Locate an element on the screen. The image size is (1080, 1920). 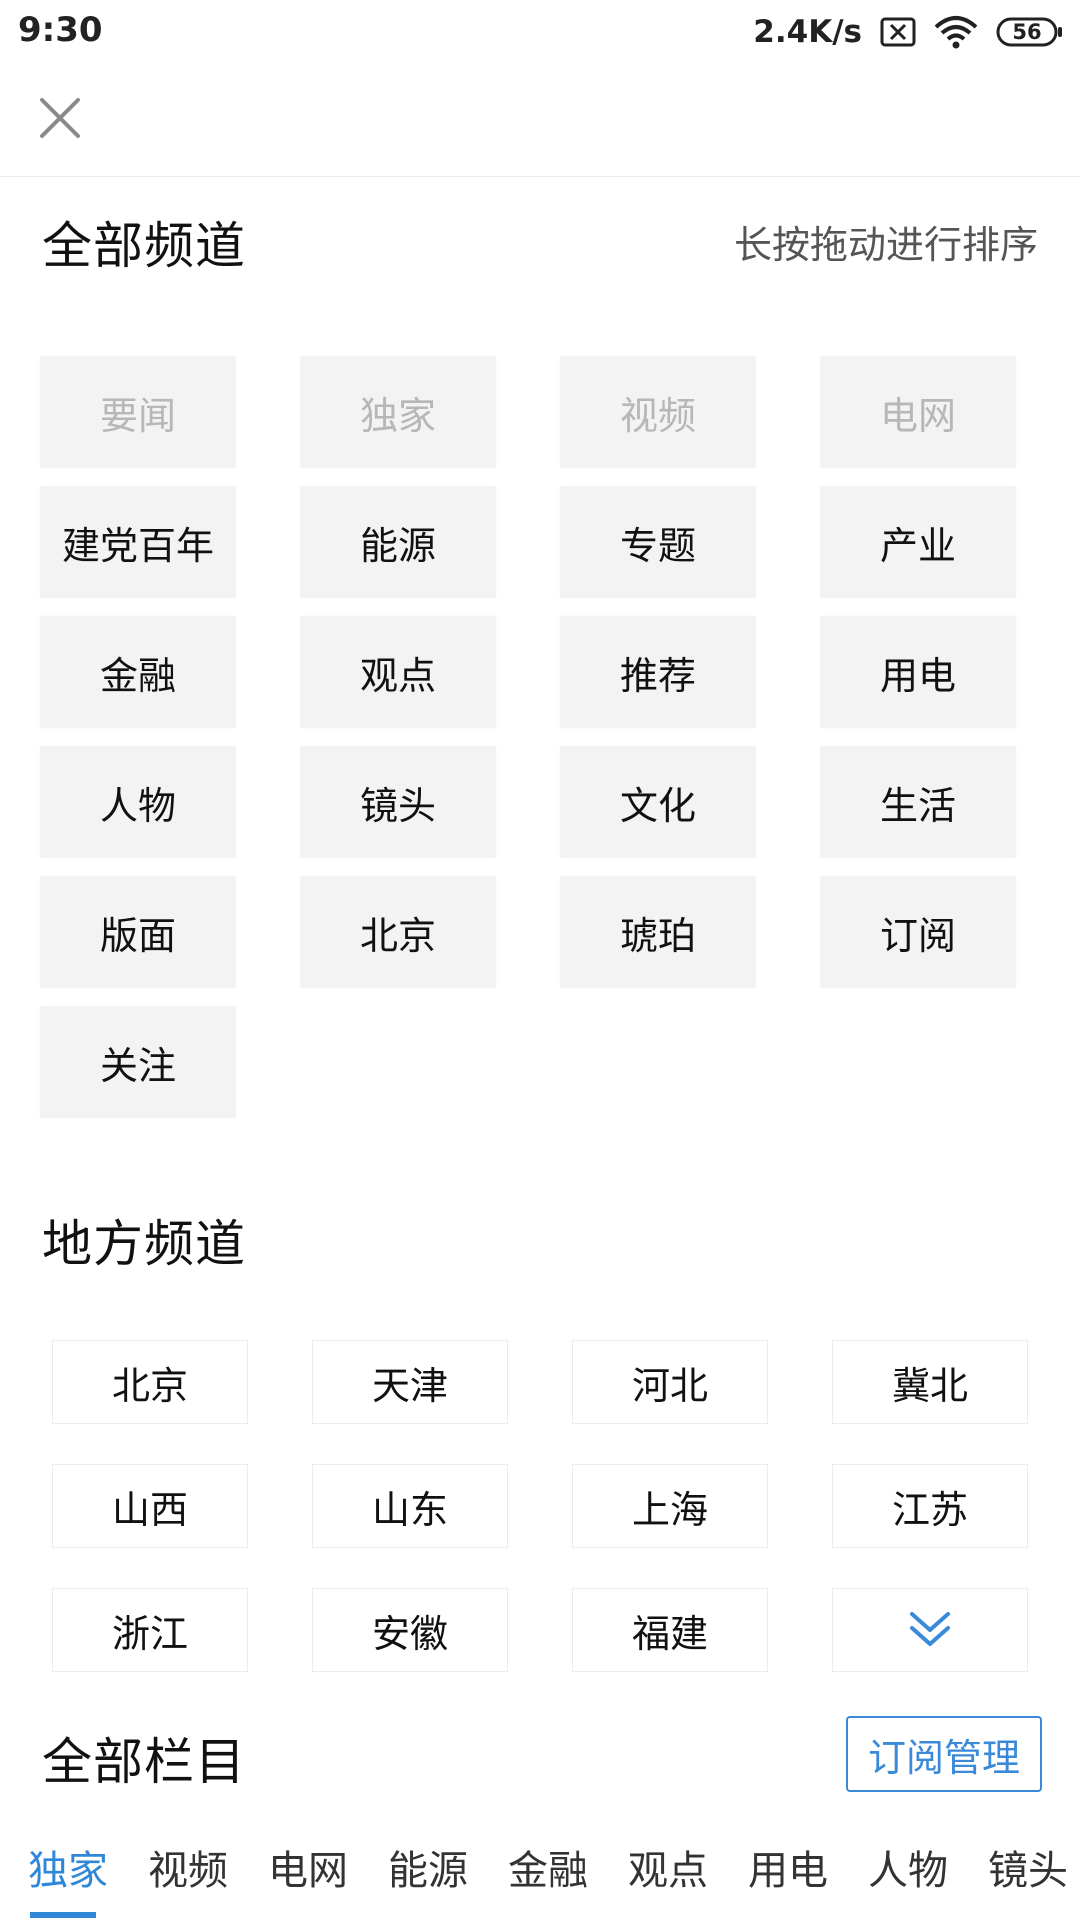
channel-chip: 北京 is located at coordinates (398, 932).